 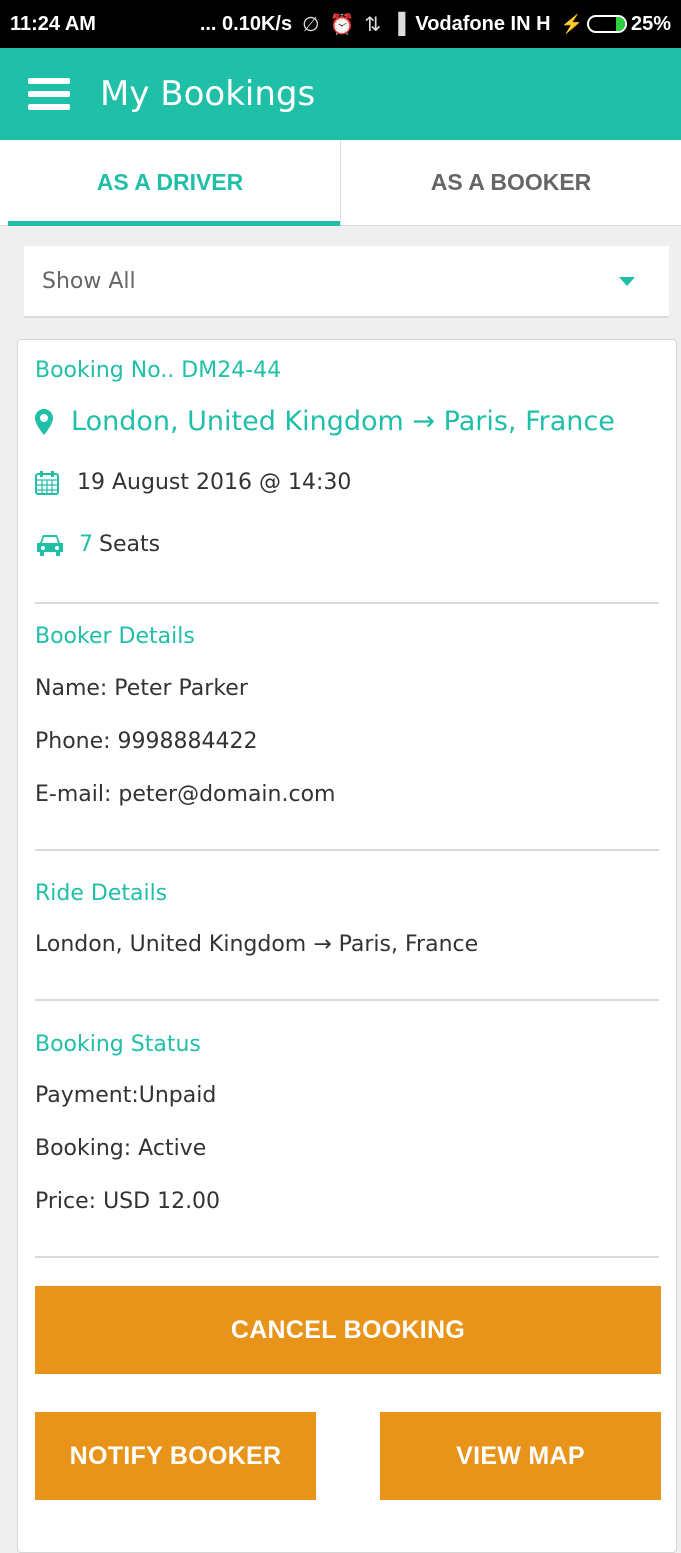 I want to click on route-row: London, United Kingdom → Paris, France, so click(x=325, y=421).